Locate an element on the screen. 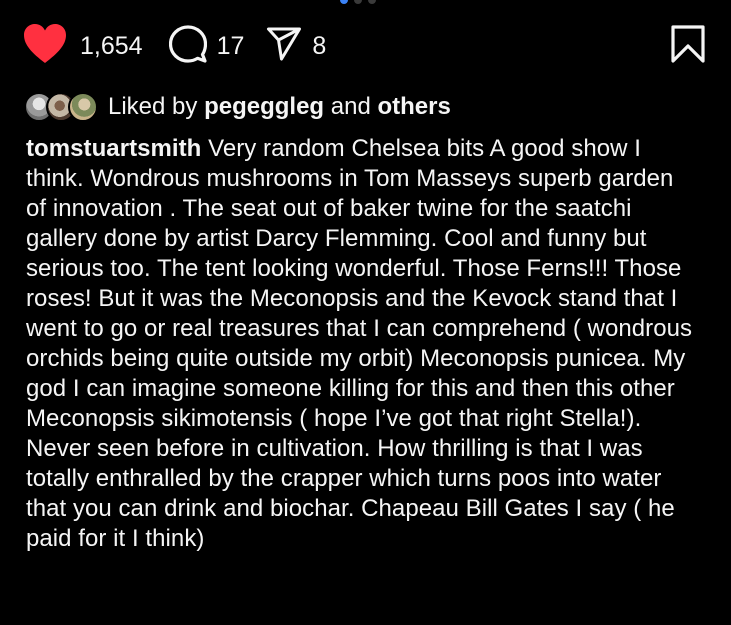 The width and height of the screenshot is (731, 625). carousel-dot-active is located at coordinates (344, 2).